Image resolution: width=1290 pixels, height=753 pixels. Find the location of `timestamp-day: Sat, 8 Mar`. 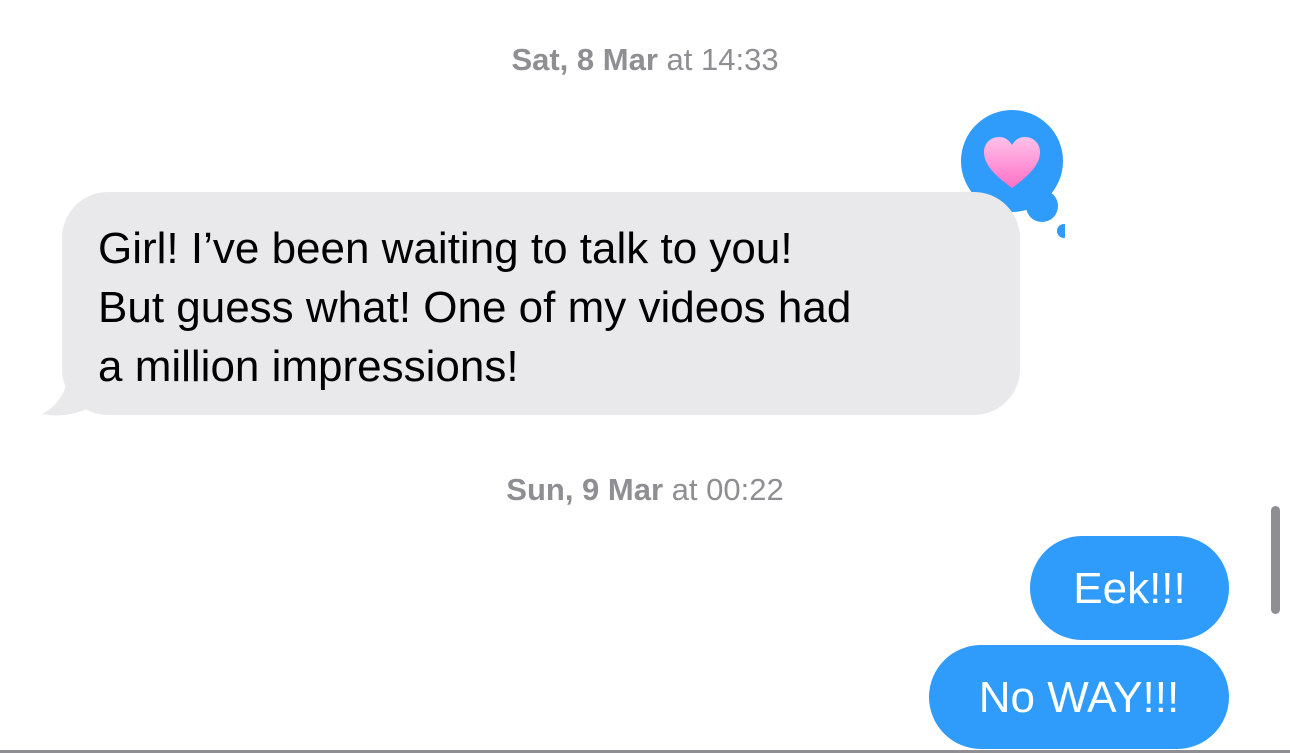

timestamp-day: Sat, 8 Mar is located at coordinates (584, 59).